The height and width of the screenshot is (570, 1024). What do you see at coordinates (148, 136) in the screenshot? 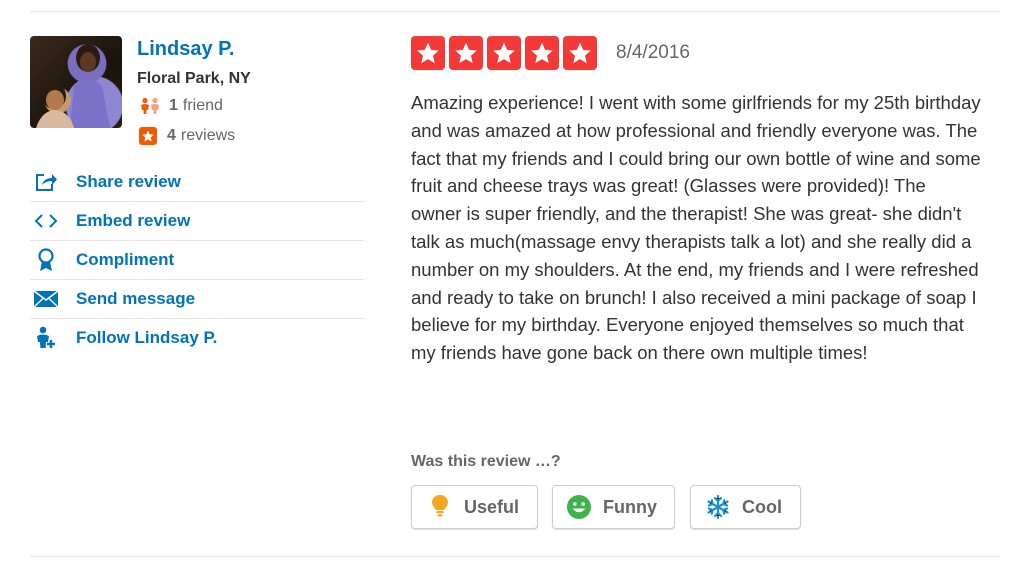
I see `review-star-icon` at bounding box center [148, 136].